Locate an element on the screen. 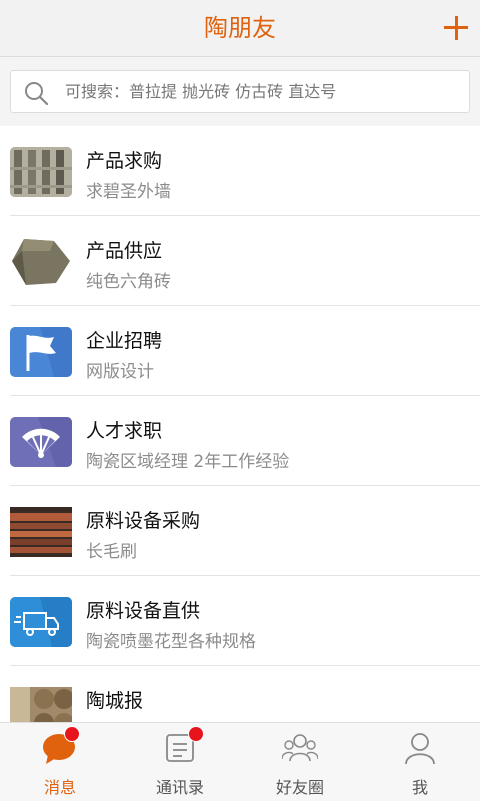  tab-label: 我 is located at coordinates (419, 787).